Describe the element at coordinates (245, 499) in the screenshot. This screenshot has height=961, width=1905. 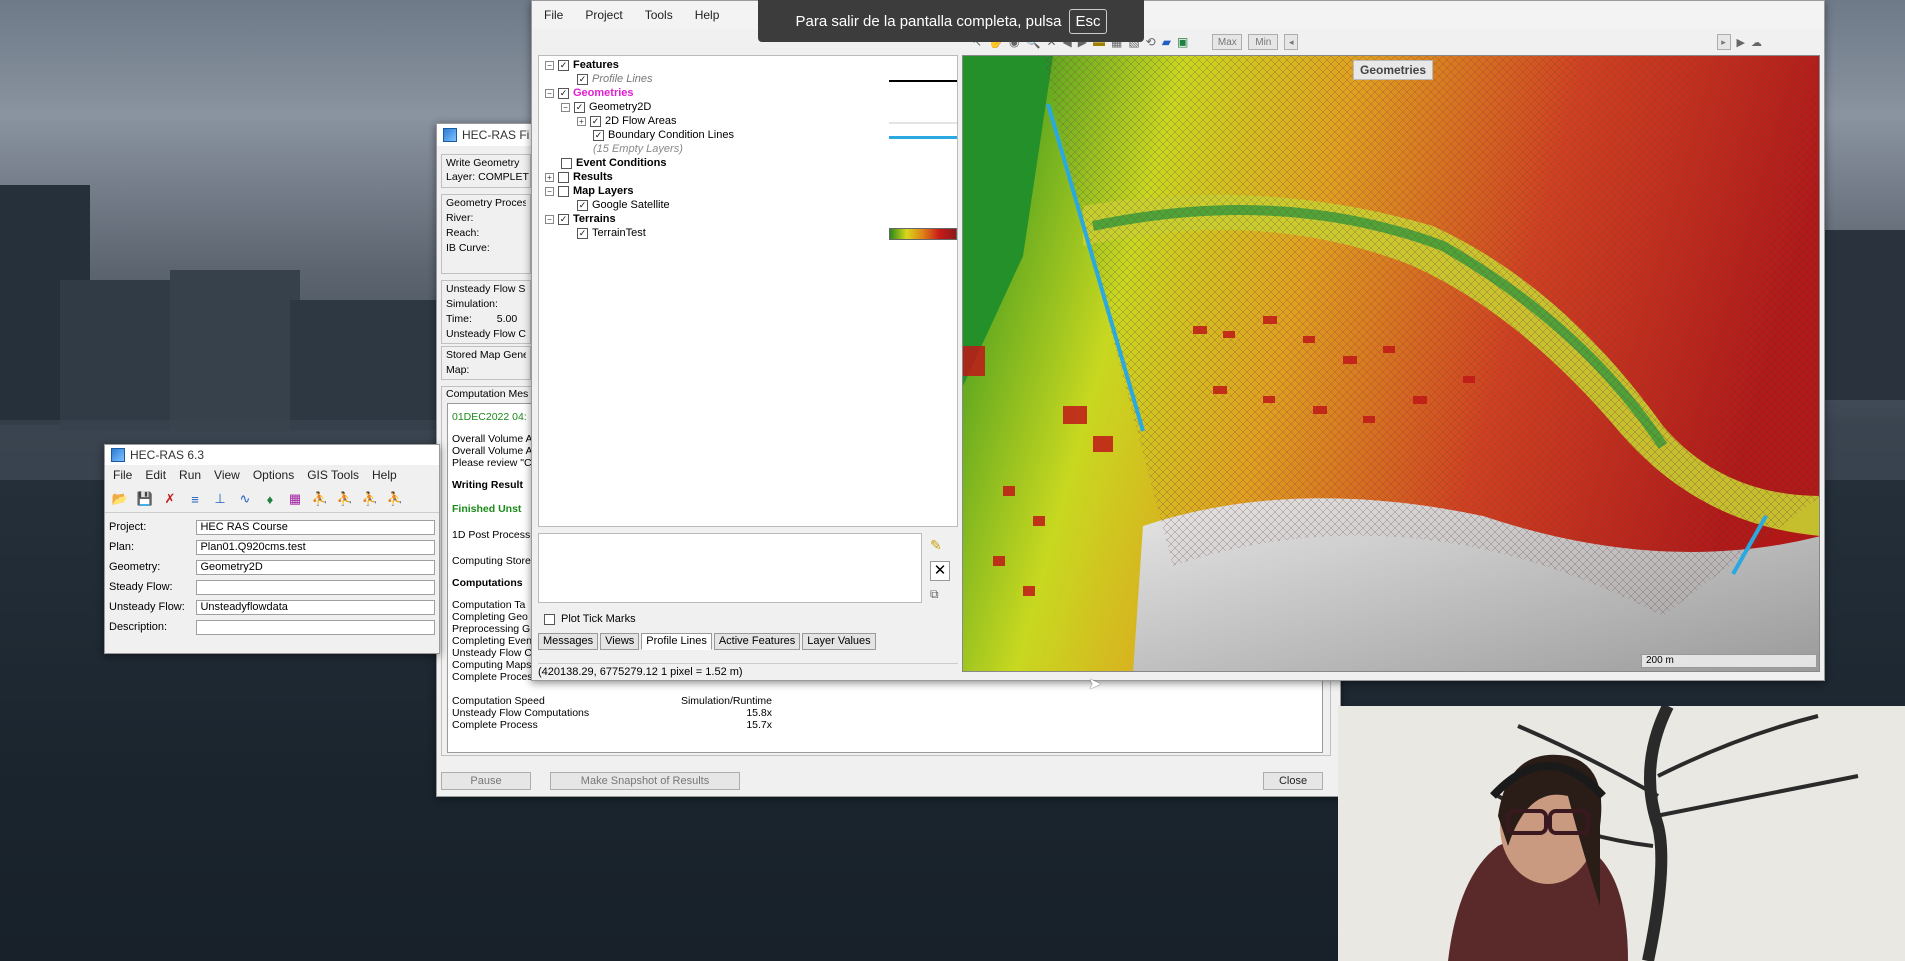
I see `sediment-icon: ∿` at that location.